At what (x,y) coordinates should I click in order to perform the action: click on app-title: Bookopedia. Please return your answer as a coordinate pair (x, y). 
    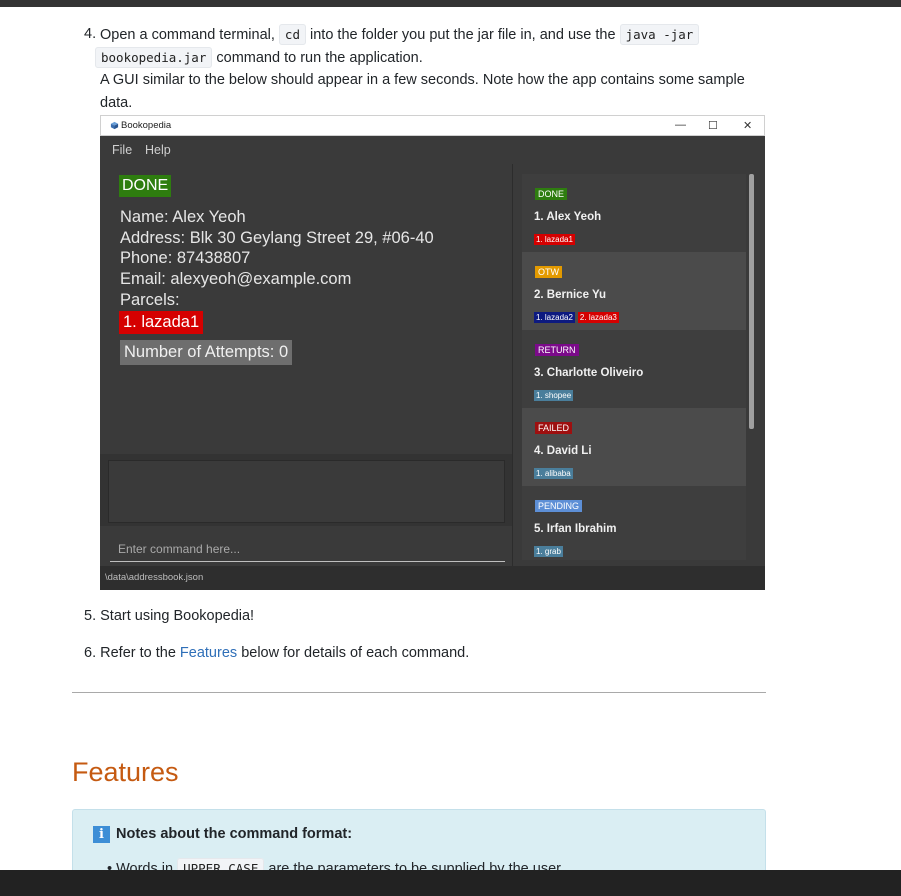
    Looking at the image, I should click on (146, 125).